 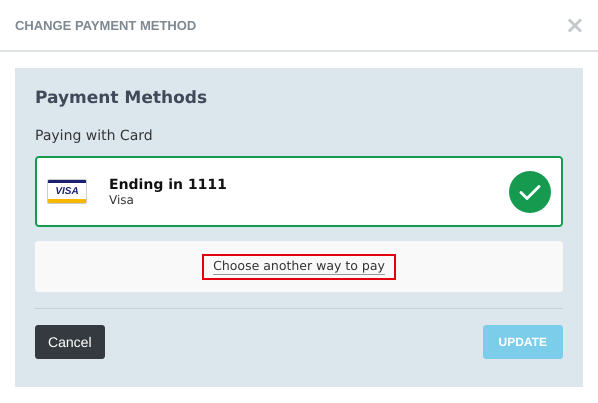 What do you see at coordinates (121, 98) in the screenshot?
I see `section-heading: Payment Methods` at bounding box center [121, 98].